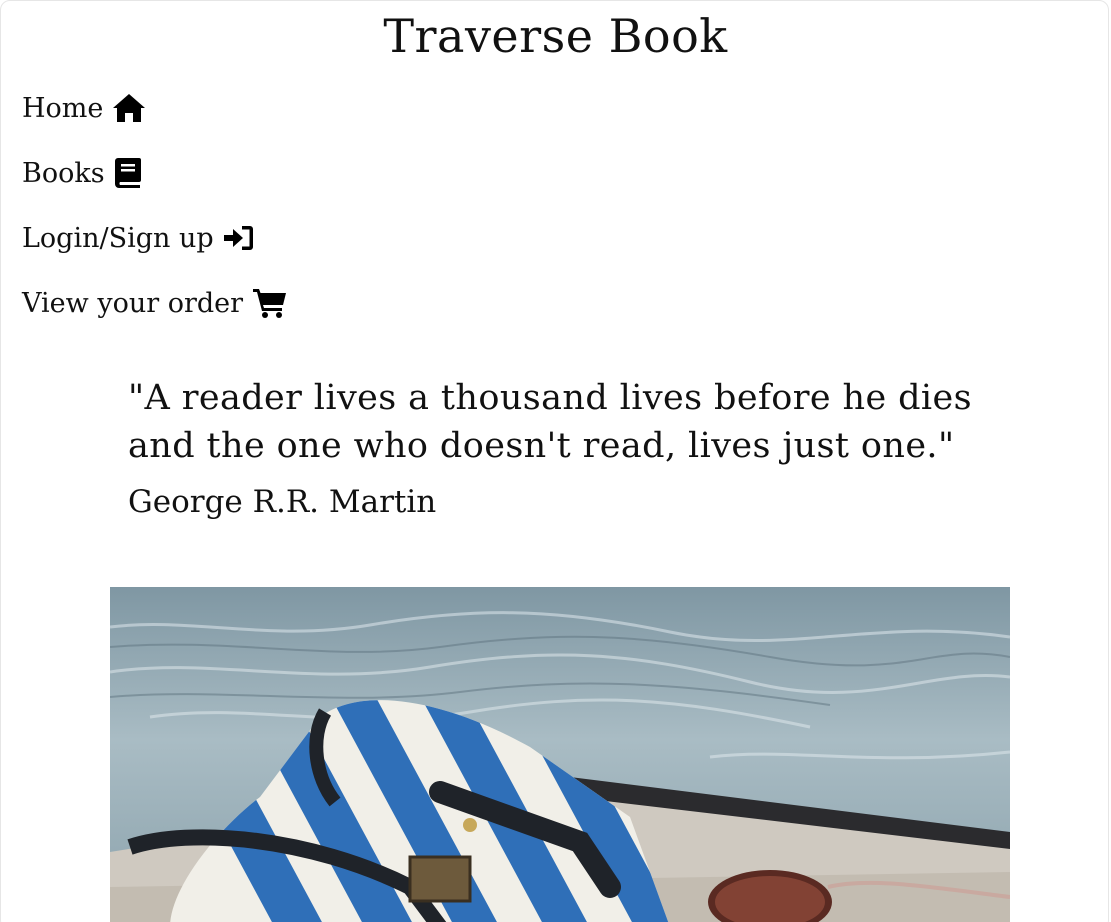 Image resolution: width=1111 pixels, height=922 pixels. What do you see at coordinates (238, 238) in the screenshot?
I see `sign-in-icon` at bounding box center [238, 238].